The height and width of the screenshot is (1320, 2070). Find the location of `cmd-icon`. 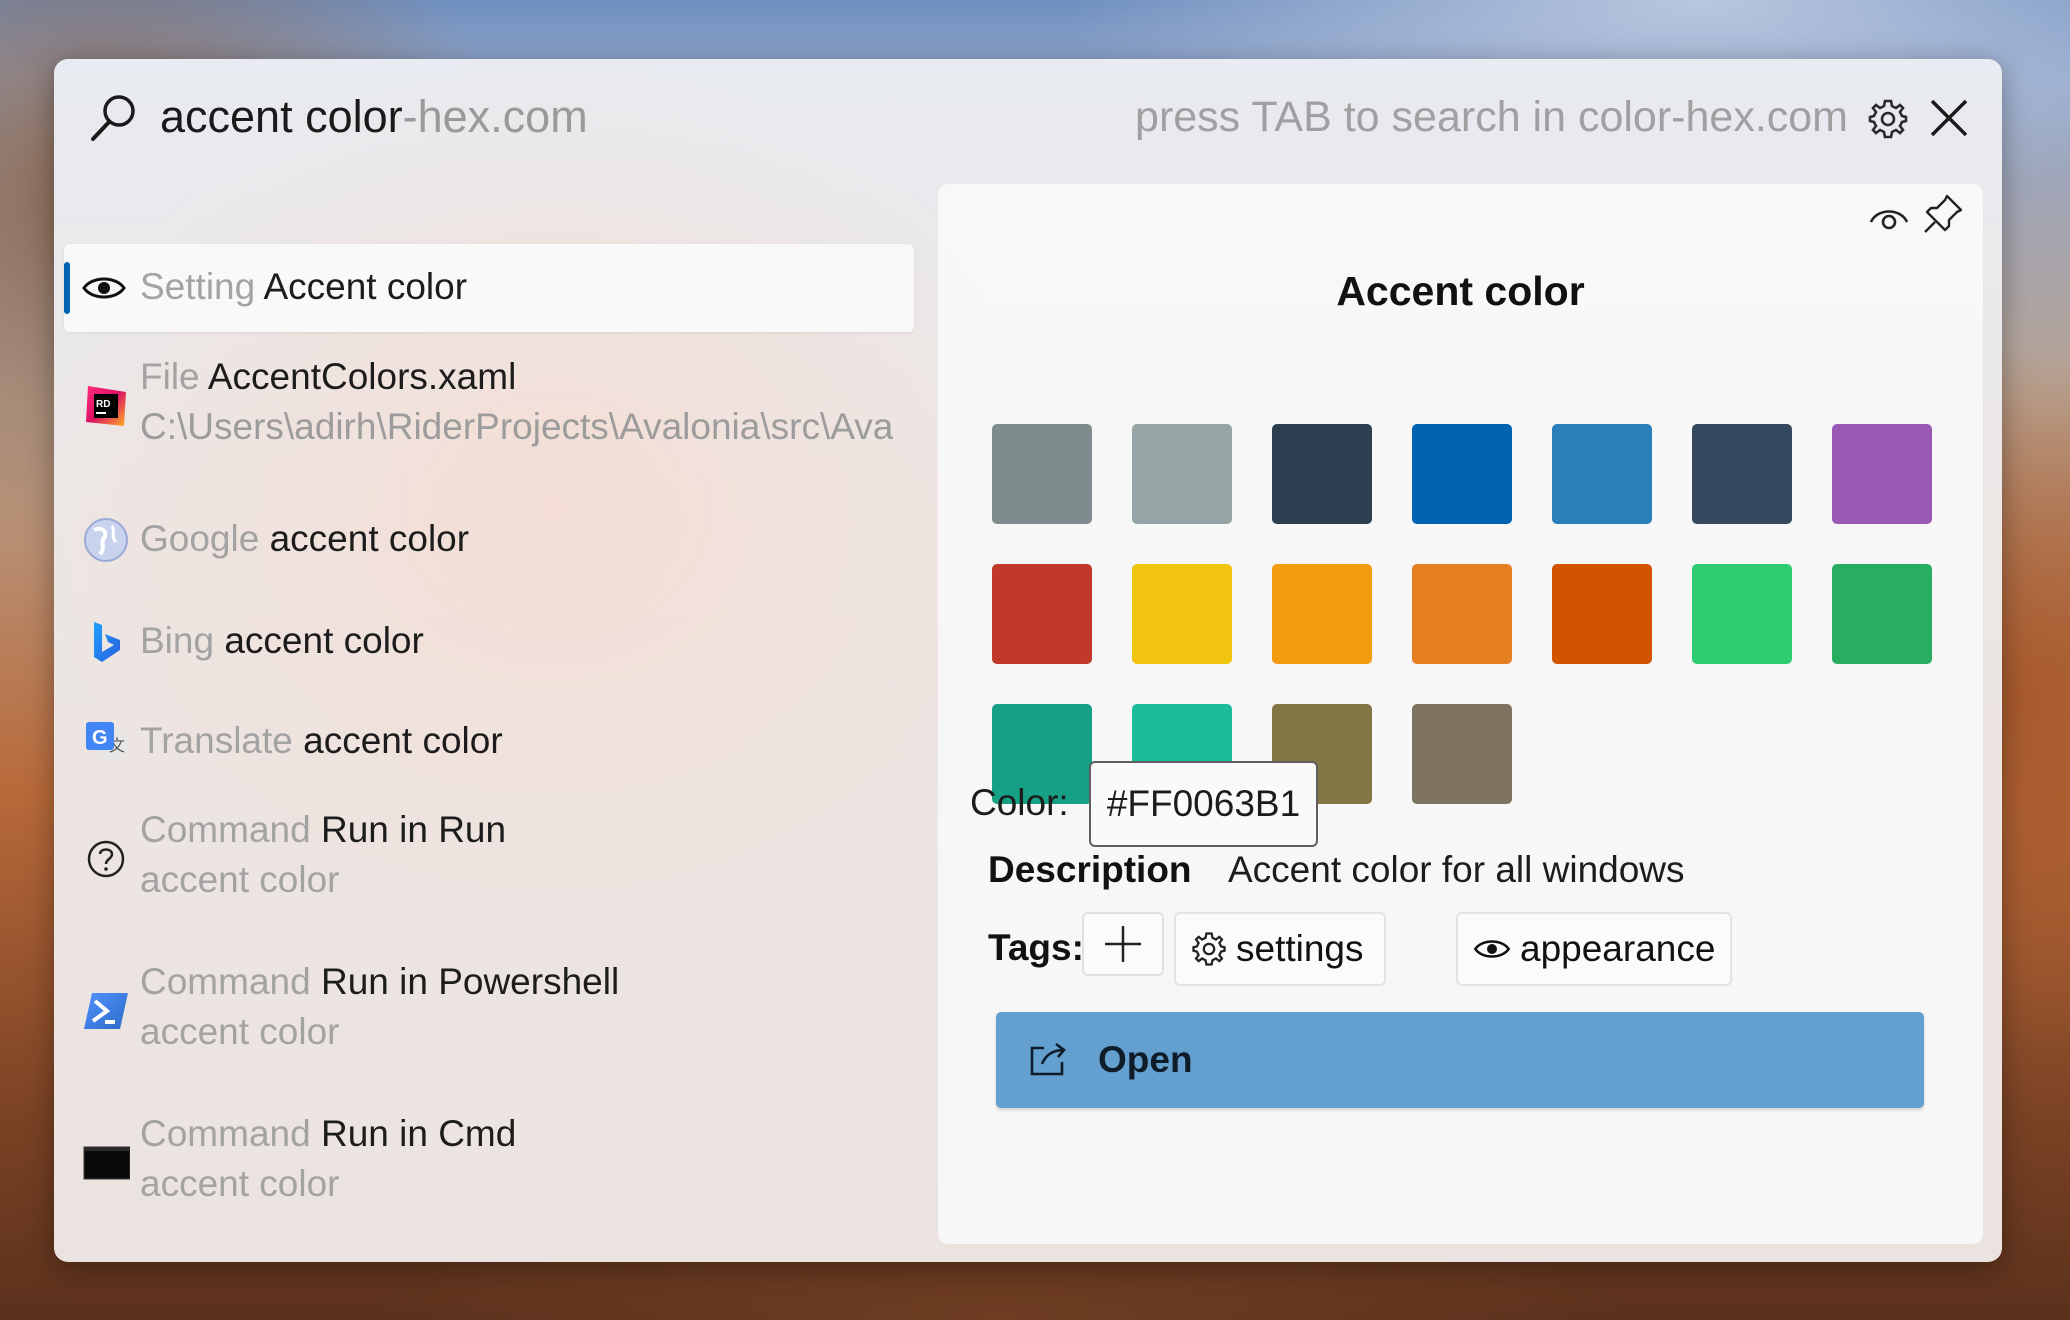

cmd-icon is located at coordinates (106, 1163).